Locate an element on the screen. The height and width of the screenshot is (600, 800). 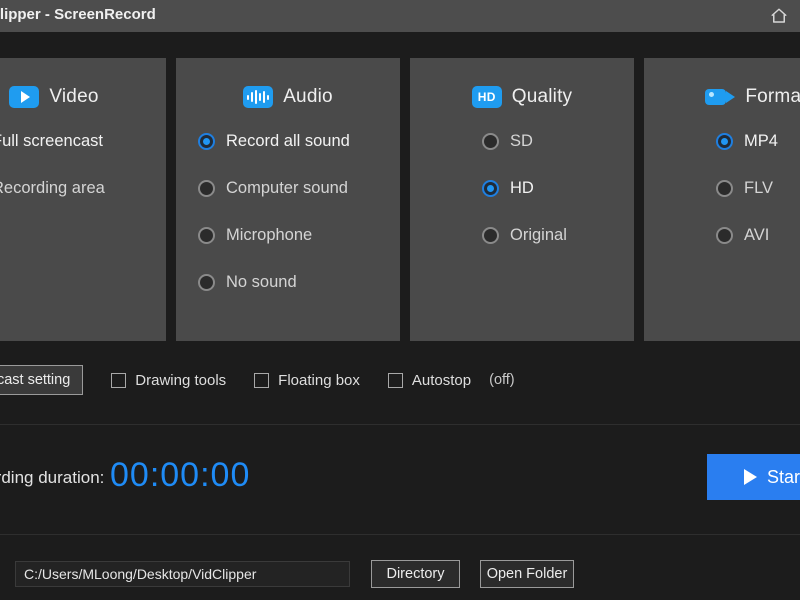
quality-option-list: SD HD Original is located at coordinates (522, 188).